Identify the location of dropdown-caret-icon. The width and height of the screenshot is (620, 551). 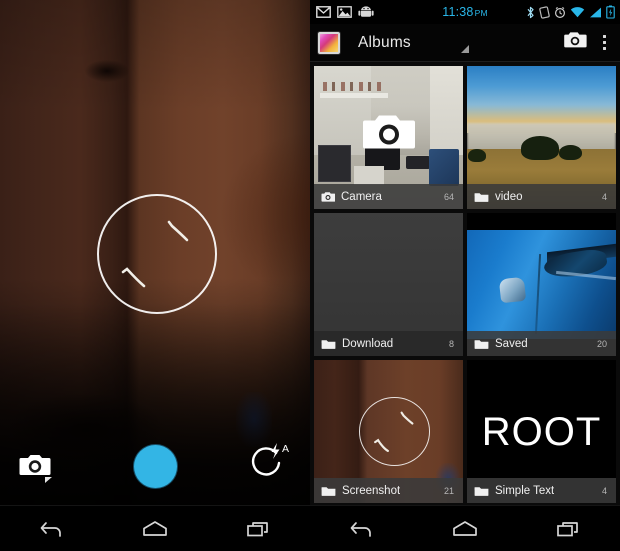
(464, 48).